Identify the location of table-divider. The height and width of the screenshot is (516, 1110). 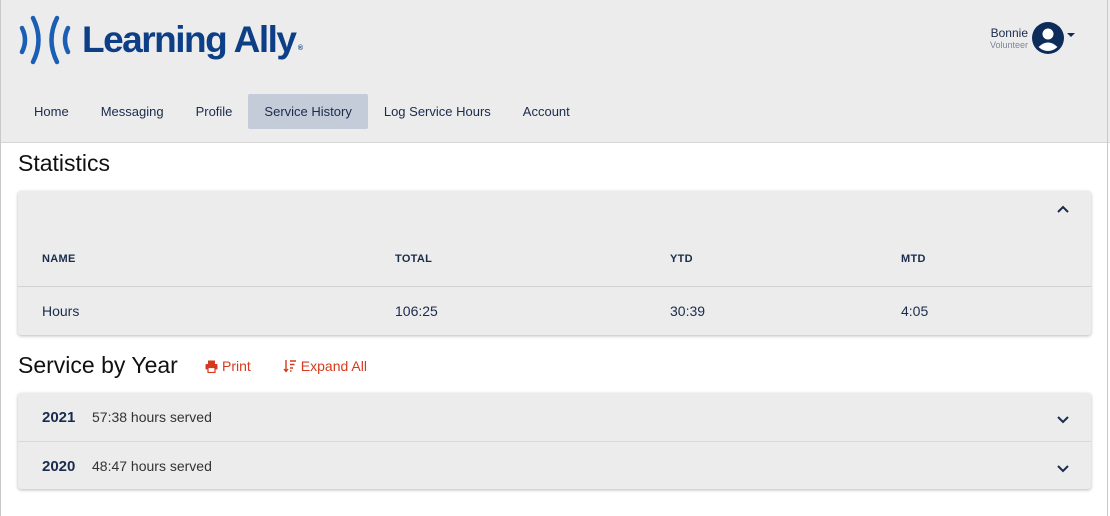
(554, 286).